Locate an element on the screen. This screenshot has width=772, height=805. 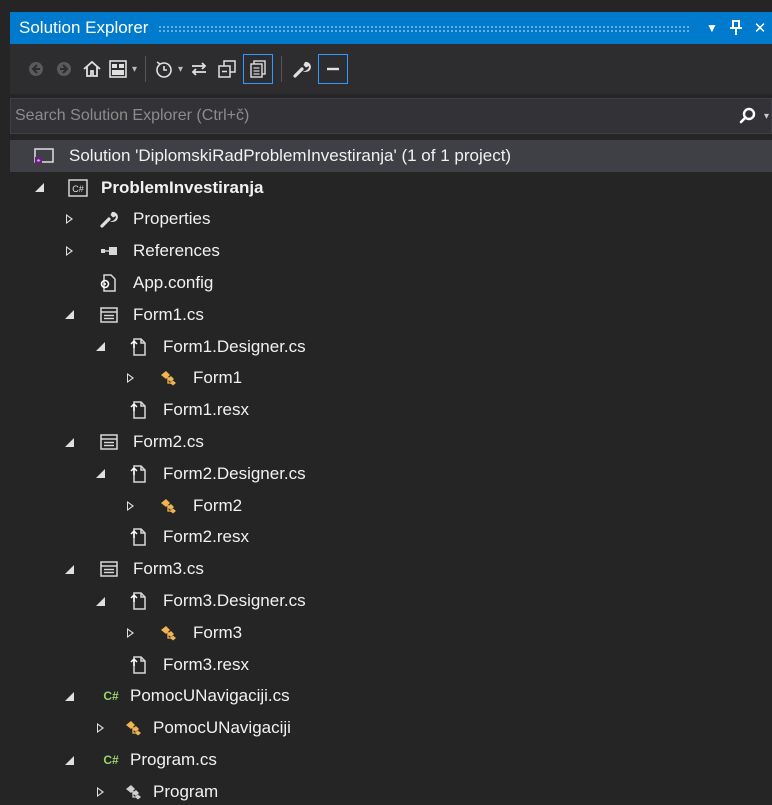
references-icon is located at coordinates (109, 251).